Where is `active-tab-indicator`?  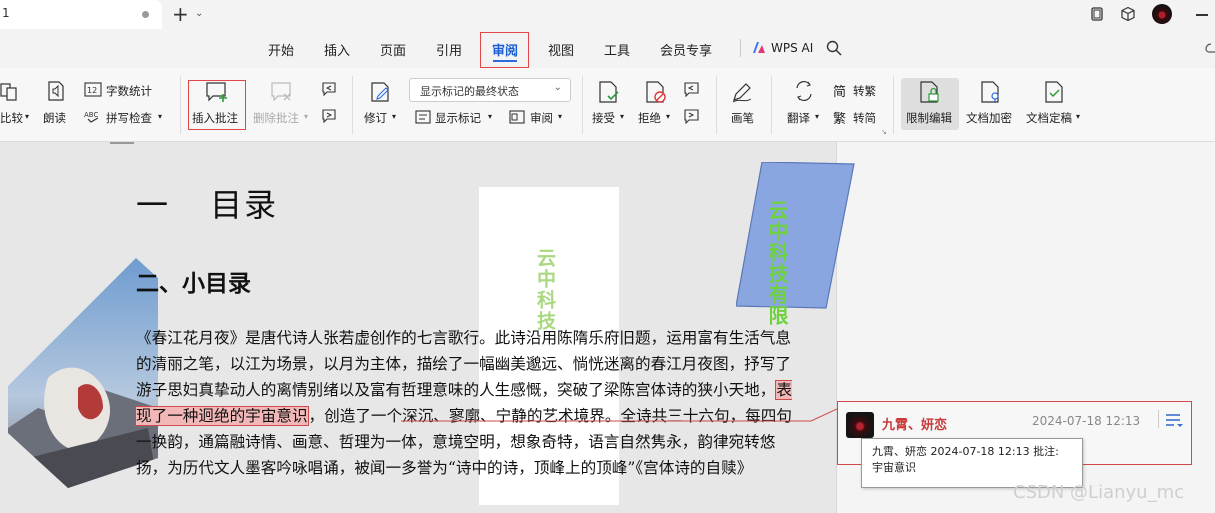
active-tab-indicator is located at coordinates (505, 61).